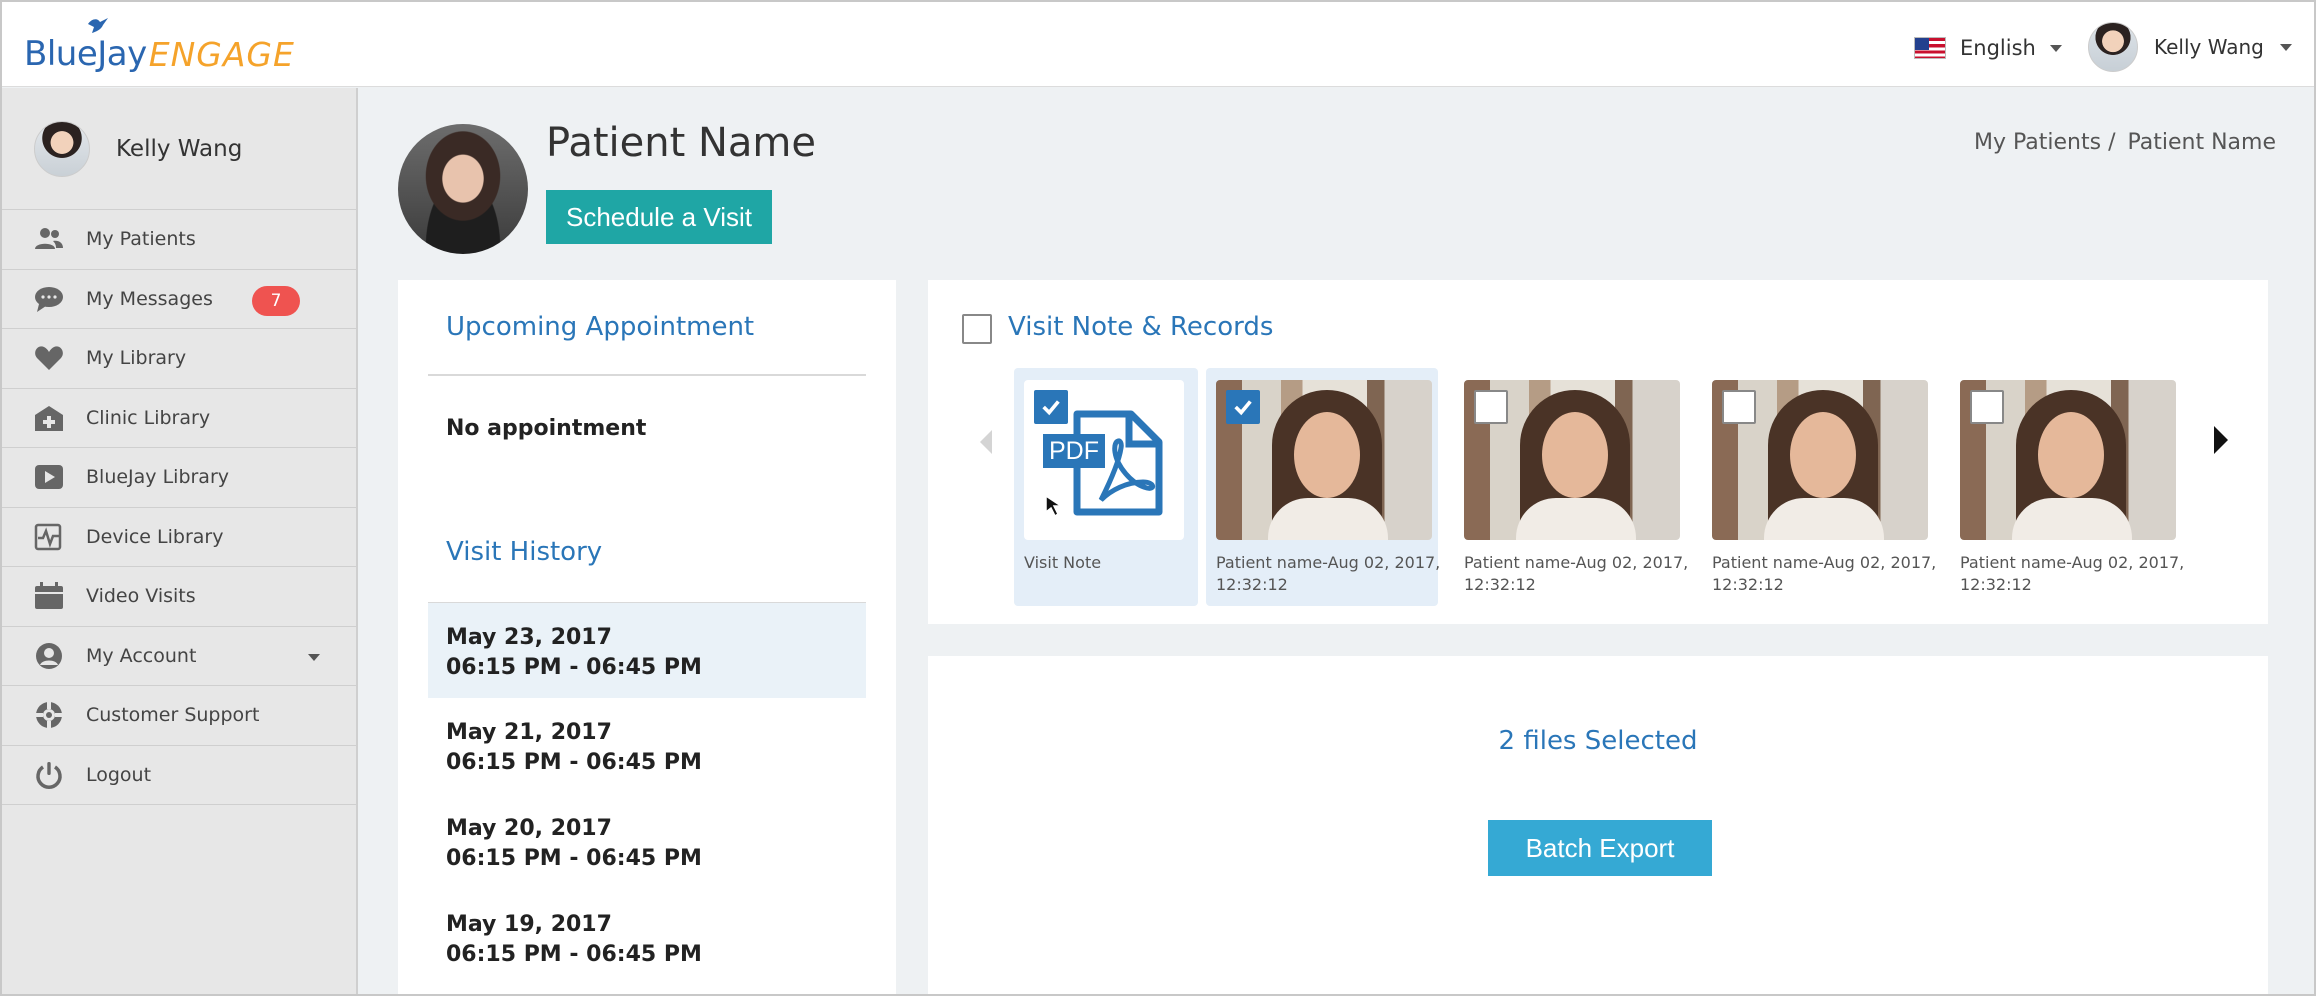 The image size is (2316, 996). Describe the element at coordinates (681, 143) in the screenshot. I see `page-title: Patient Name` at that location.